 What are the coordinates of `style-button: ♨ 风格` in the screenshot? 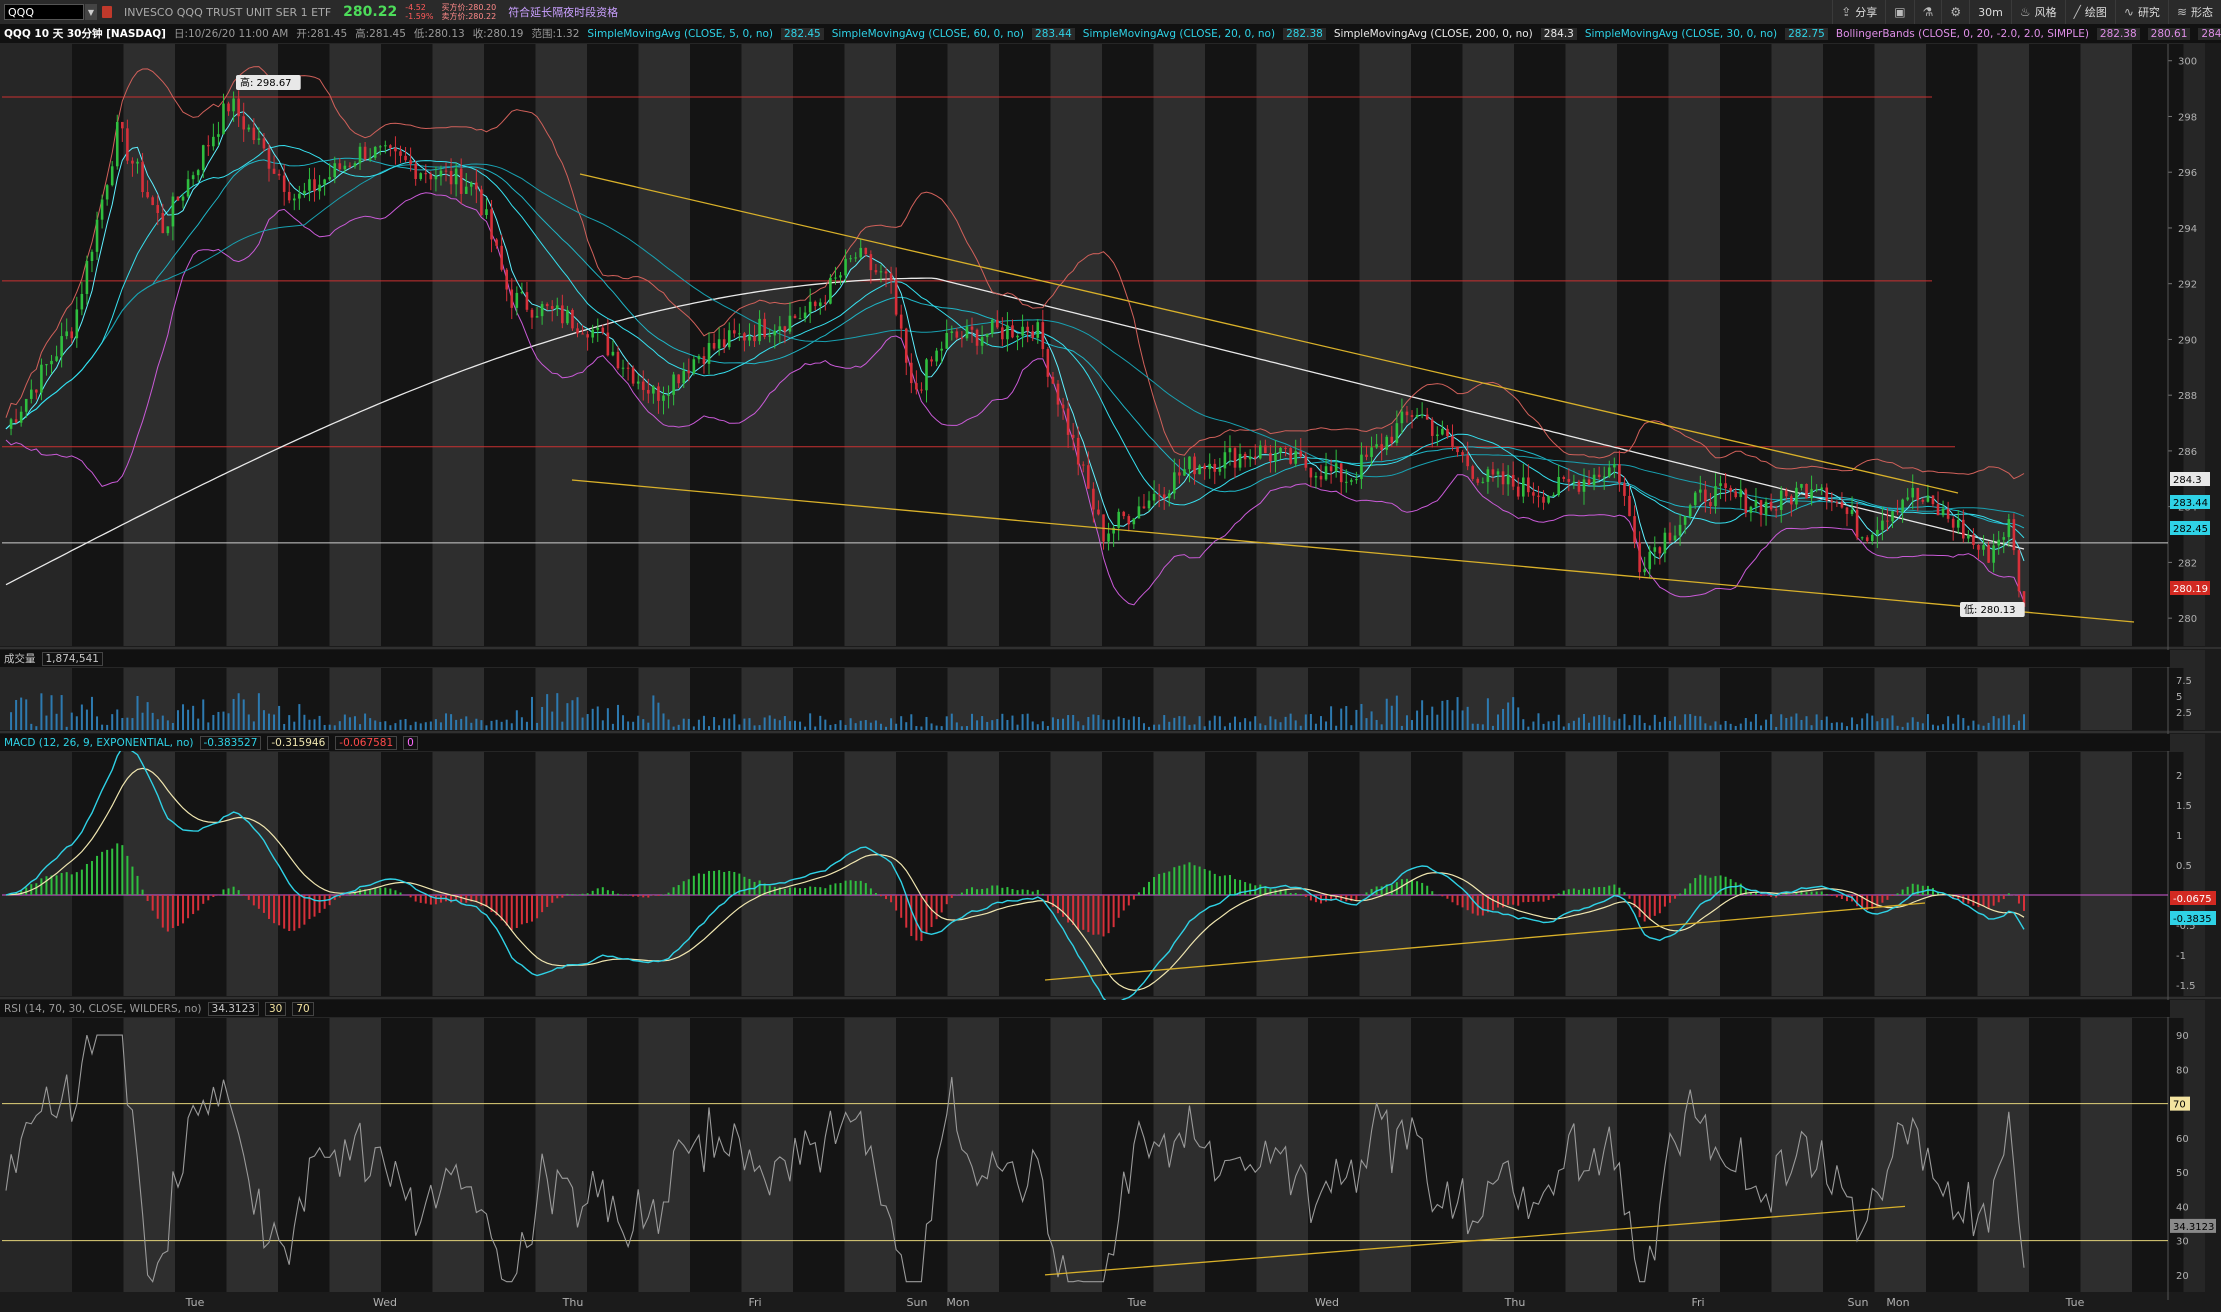 It's located at (2037, 12).